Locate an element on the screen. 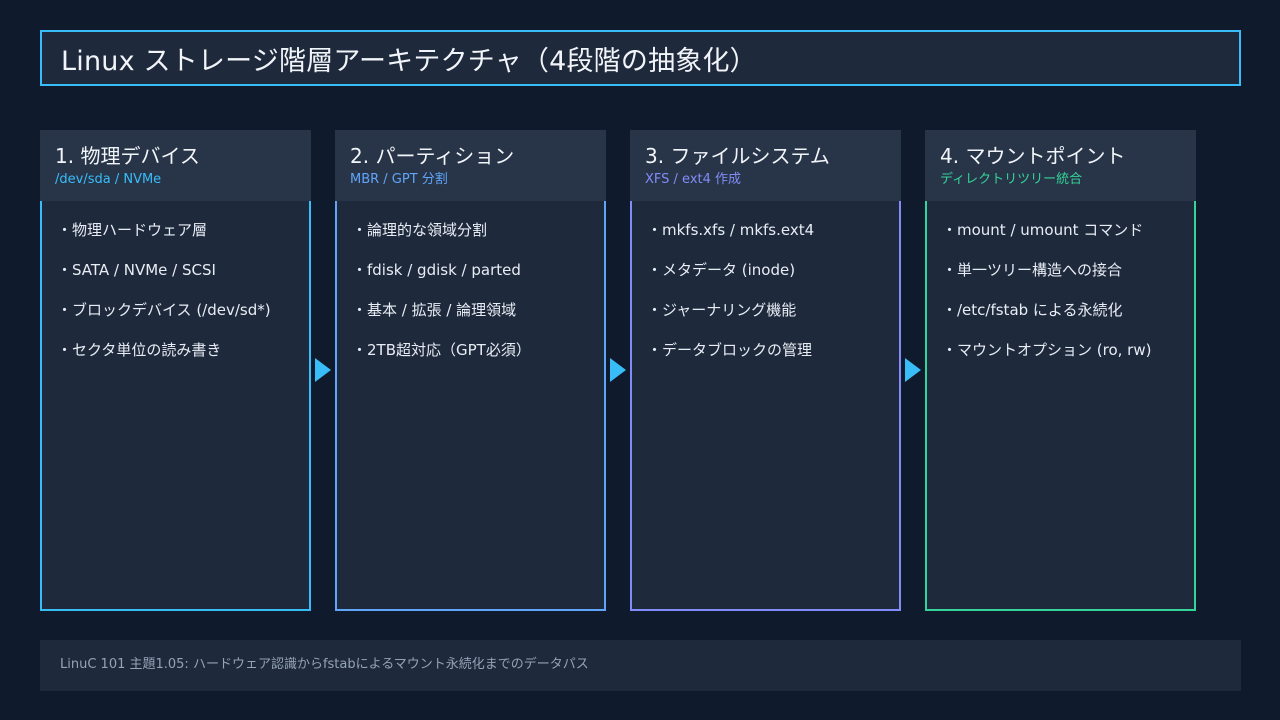 This screenshot has width=1280, height=720. page-title: Linux ストレージ階層アーキテクチャ（4段階の抽象化） is located at coordinates (409, 61).